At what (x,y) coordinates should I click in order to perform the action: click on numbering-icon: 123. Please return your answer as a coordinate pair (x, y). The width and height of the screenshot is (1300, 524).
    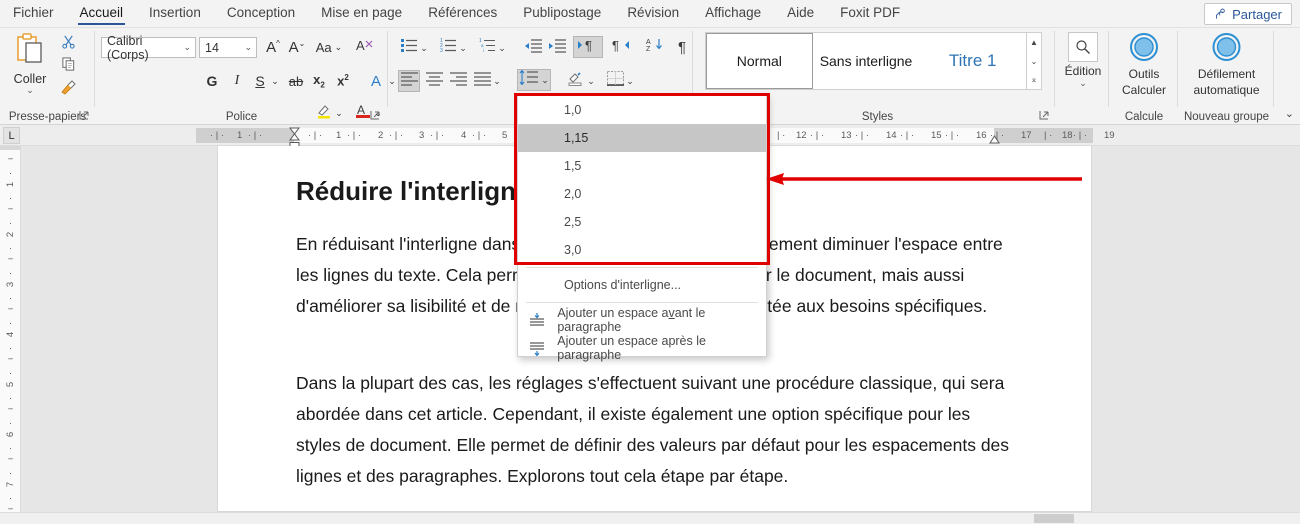
    Looking at the image, I should click on (448, 48).